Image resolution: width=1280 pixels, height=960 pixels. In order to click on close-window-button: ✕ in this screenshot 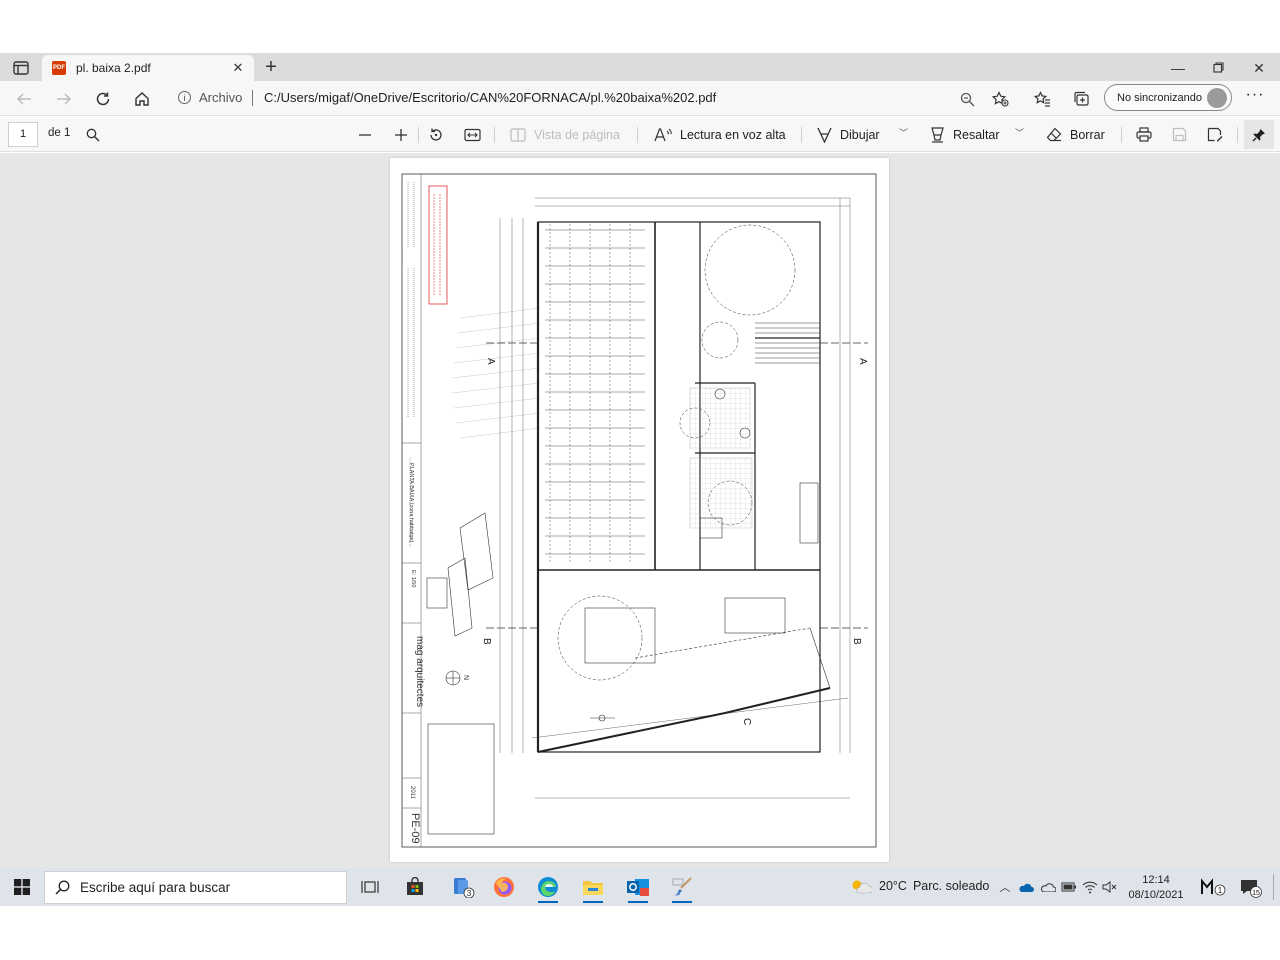, I will do `click(1259, 68)`.